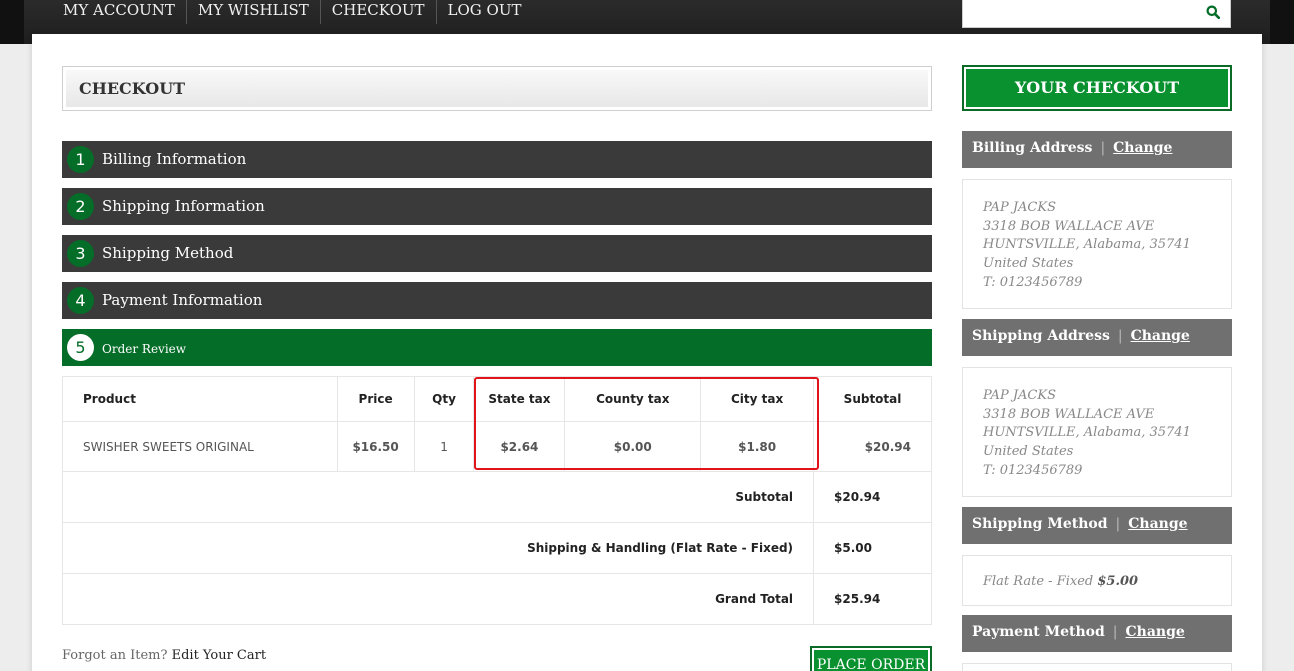  Describe the element at coordinates (1097, 667) in the screenshot. I see `payment-method-box` at that location.